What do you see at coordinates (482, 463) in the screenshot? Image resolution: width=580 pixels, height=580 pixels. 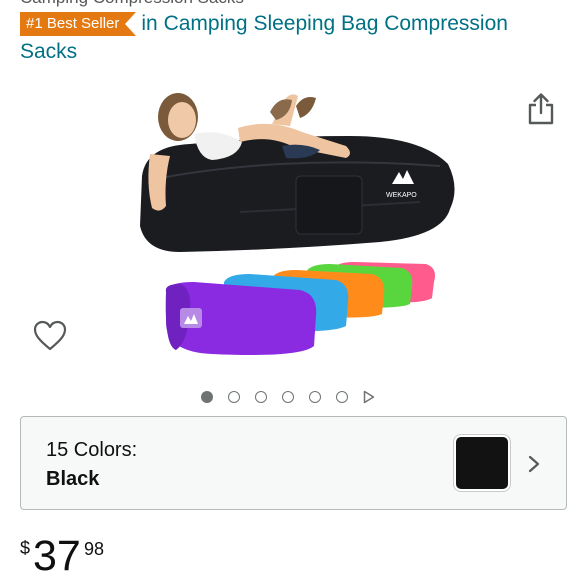 I see `selected-color-swatch` at bounding box center [482, 463].